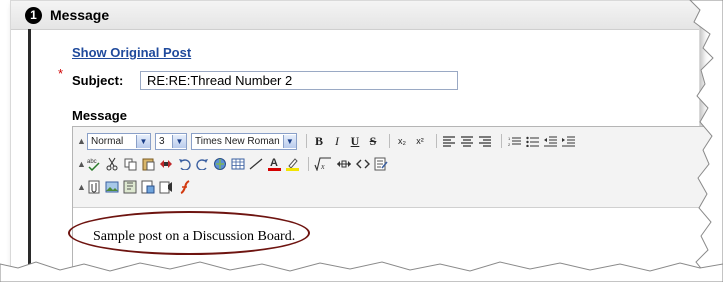  I want to click on editor-content-text: Sample post on a Discussion Board., so click(194, 236).